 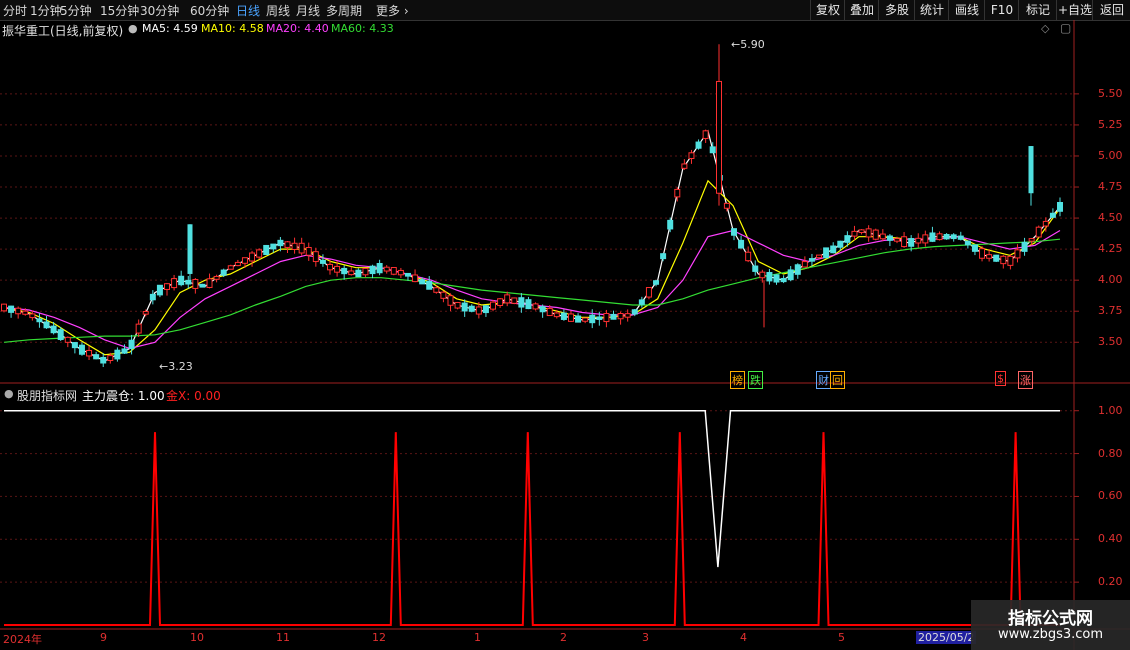 I want to click on indicator-tick-label-0: 1.00, so click(x=1110, y=410).